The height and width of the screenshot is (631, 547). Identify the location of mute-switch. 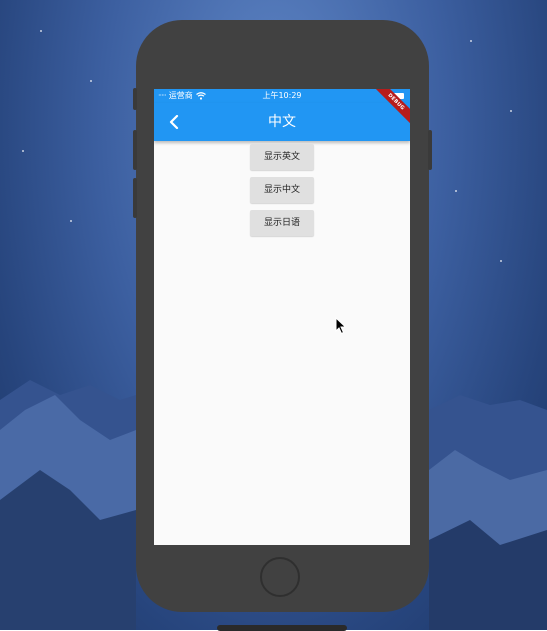
(135, 99).